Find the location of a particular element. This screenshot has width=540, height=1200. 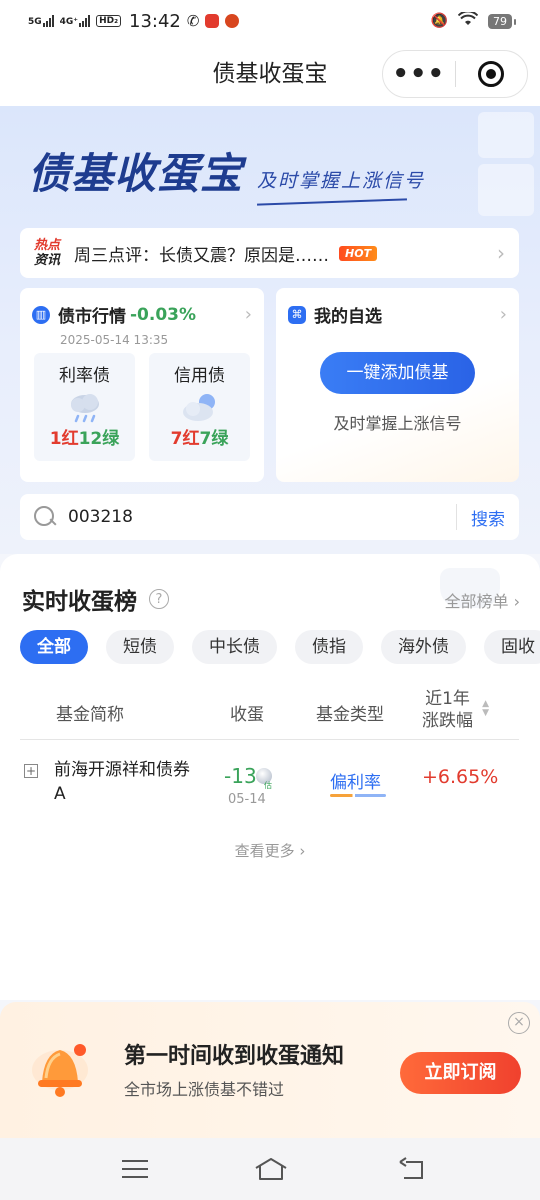

year-change: +6.65% is located at coordinates (460, 777).